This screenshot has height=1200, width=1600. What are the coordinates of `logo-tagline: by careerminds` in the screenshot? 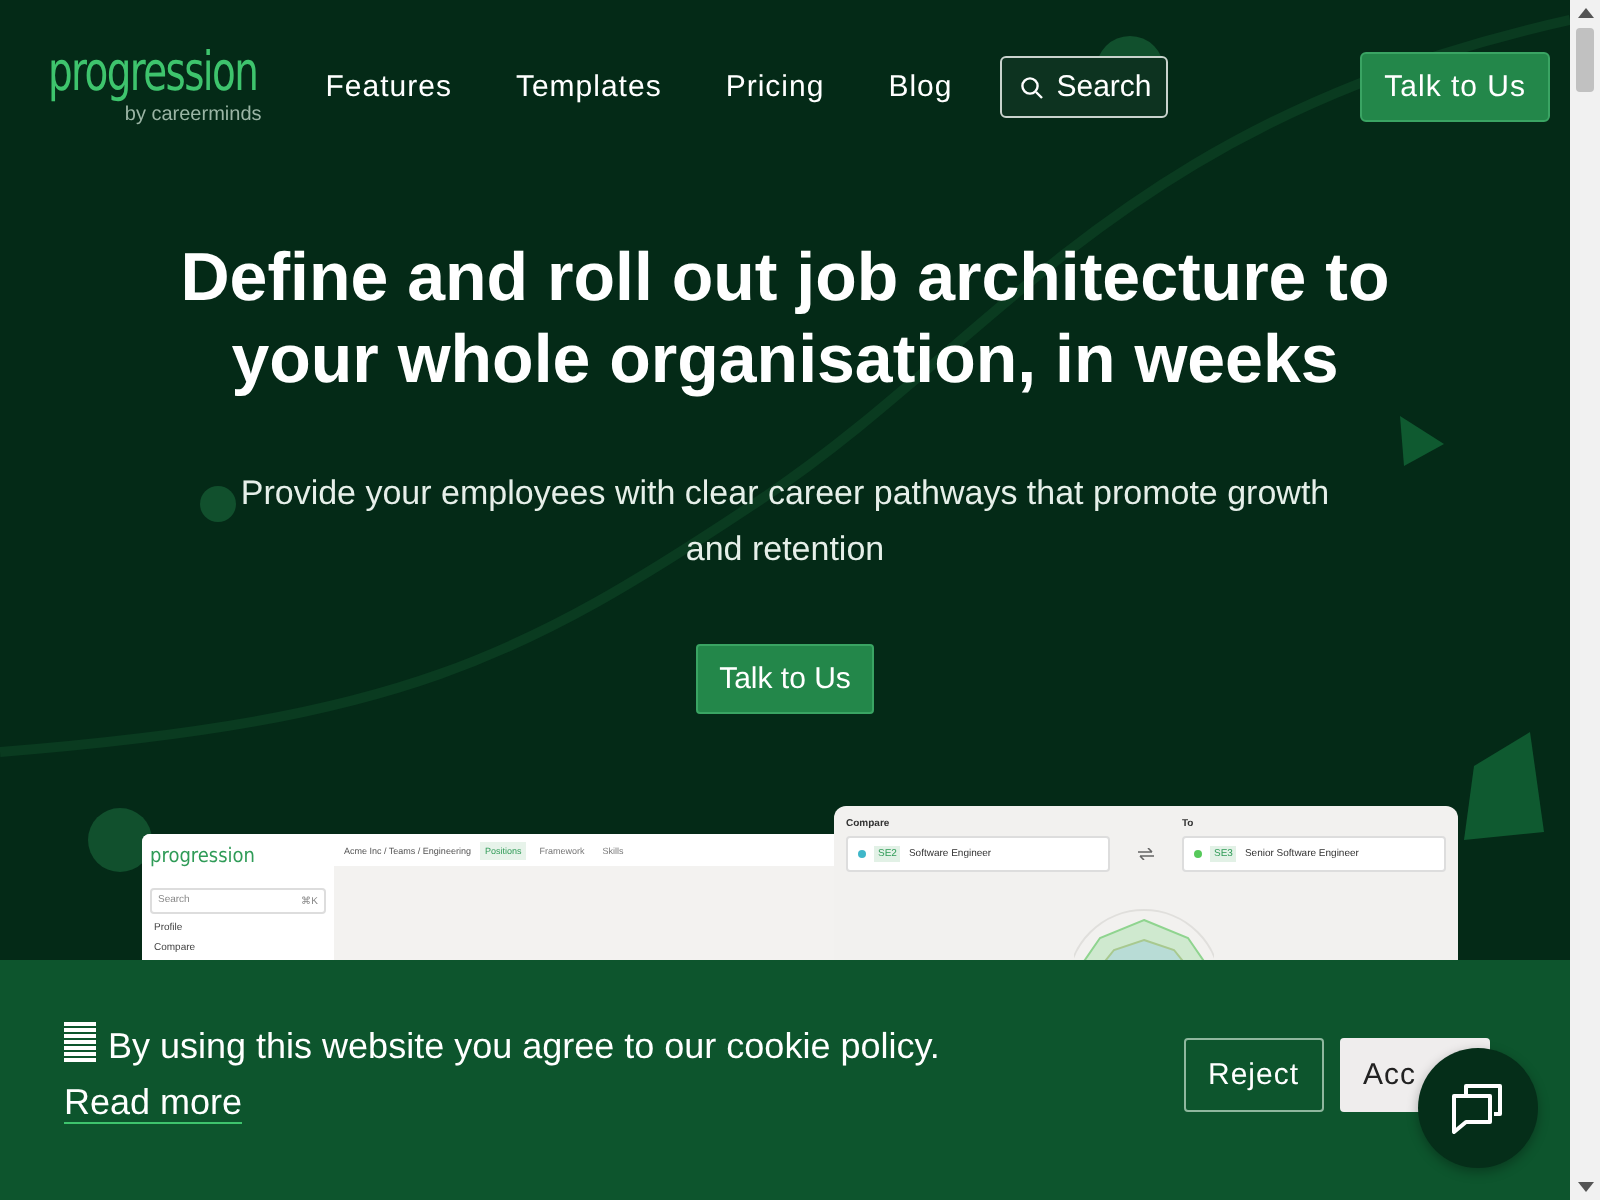 It's located at (193, 115).